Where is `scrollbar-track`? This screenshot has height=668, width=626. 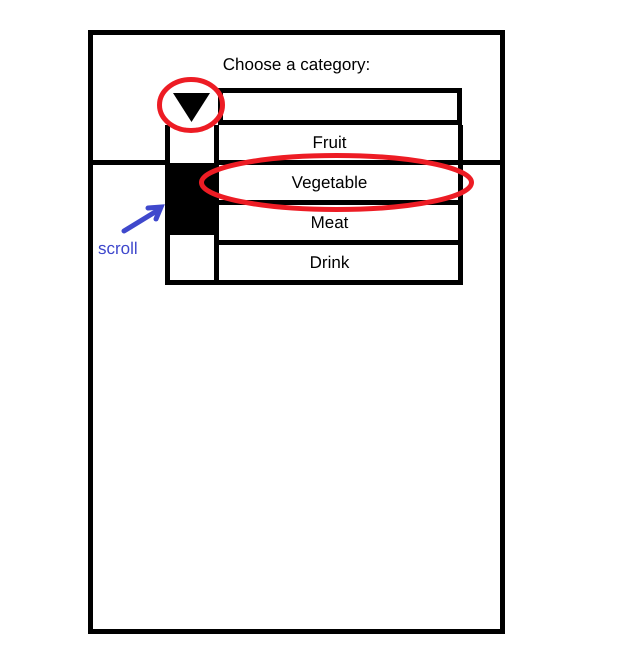 scrollbar-track is located at coordinates (192, 205).